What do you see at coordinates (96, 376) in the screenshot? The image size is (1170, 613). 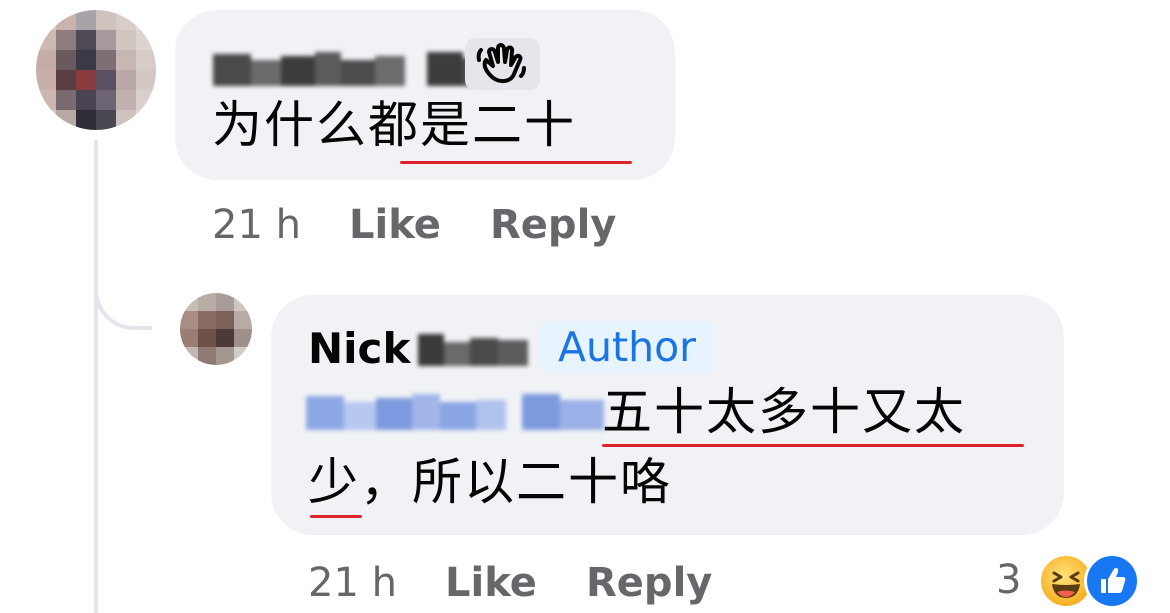 I see `thread-line` at bounding box center [96, 376].